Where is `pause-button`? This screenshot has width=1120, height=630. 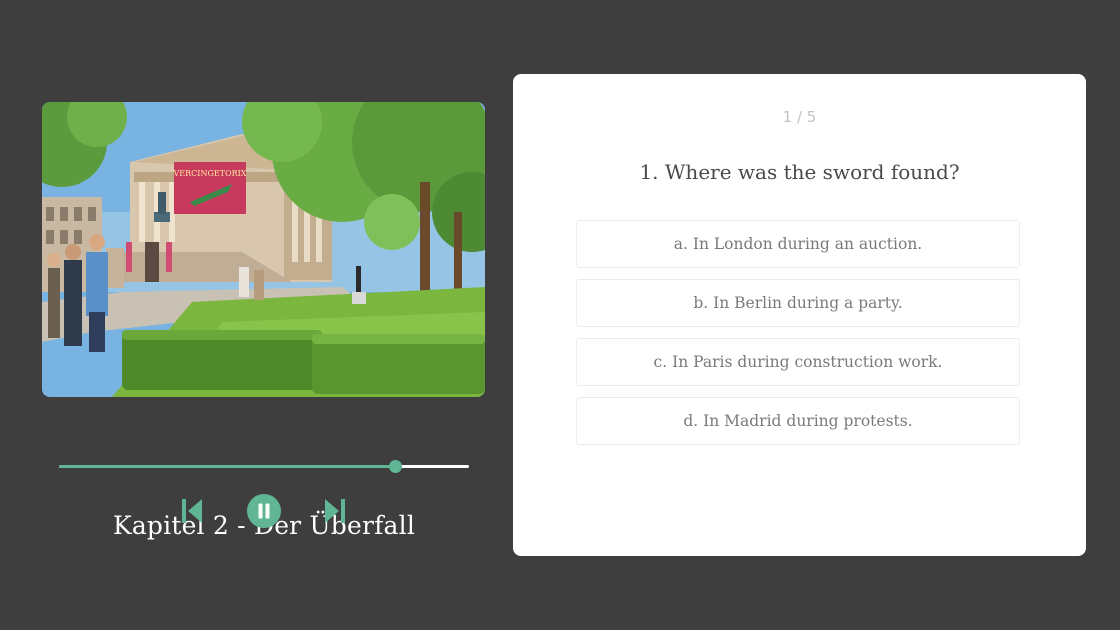
pause-button is located at coordinates (264, 511).